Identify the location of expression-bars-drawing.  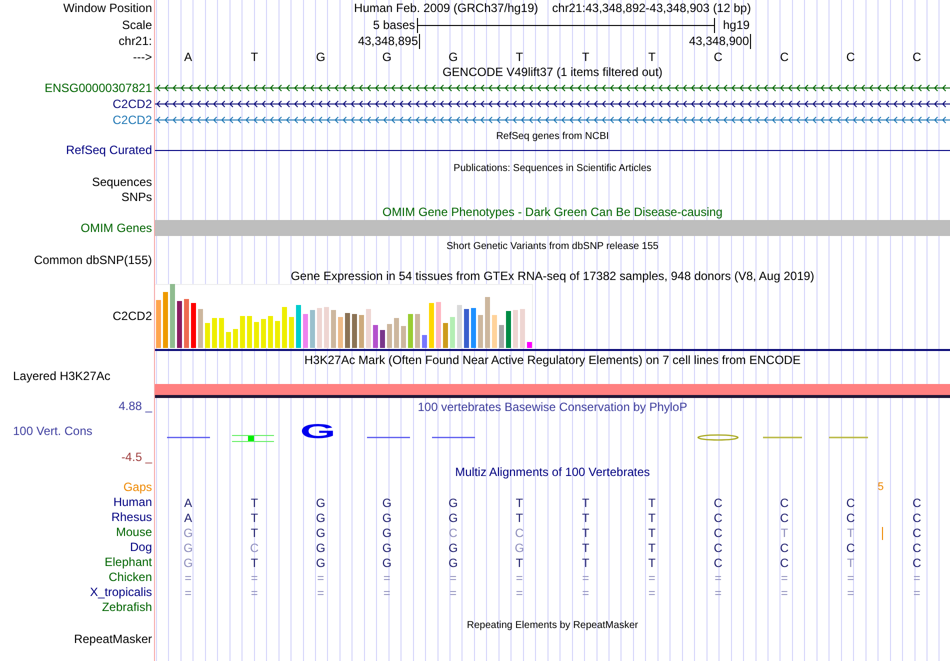
(344, 316).